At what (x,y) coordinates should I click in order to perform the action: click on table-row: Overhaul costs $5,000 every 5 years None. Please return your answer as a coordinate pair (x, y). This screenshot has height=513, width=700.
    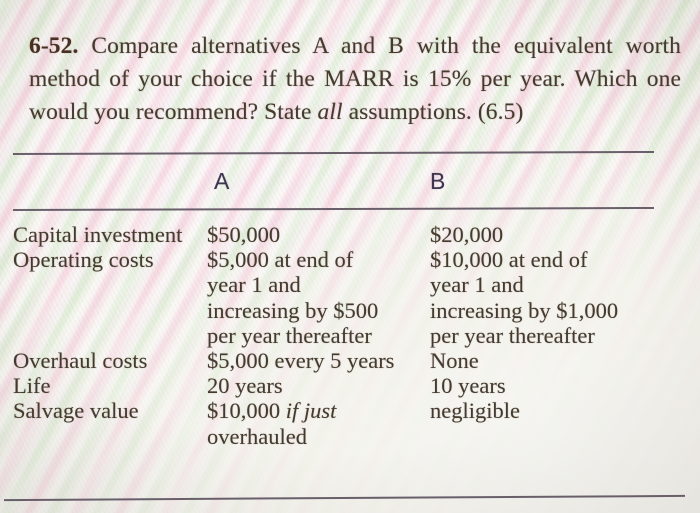
    Looking at the image, I should click on (350, 360).